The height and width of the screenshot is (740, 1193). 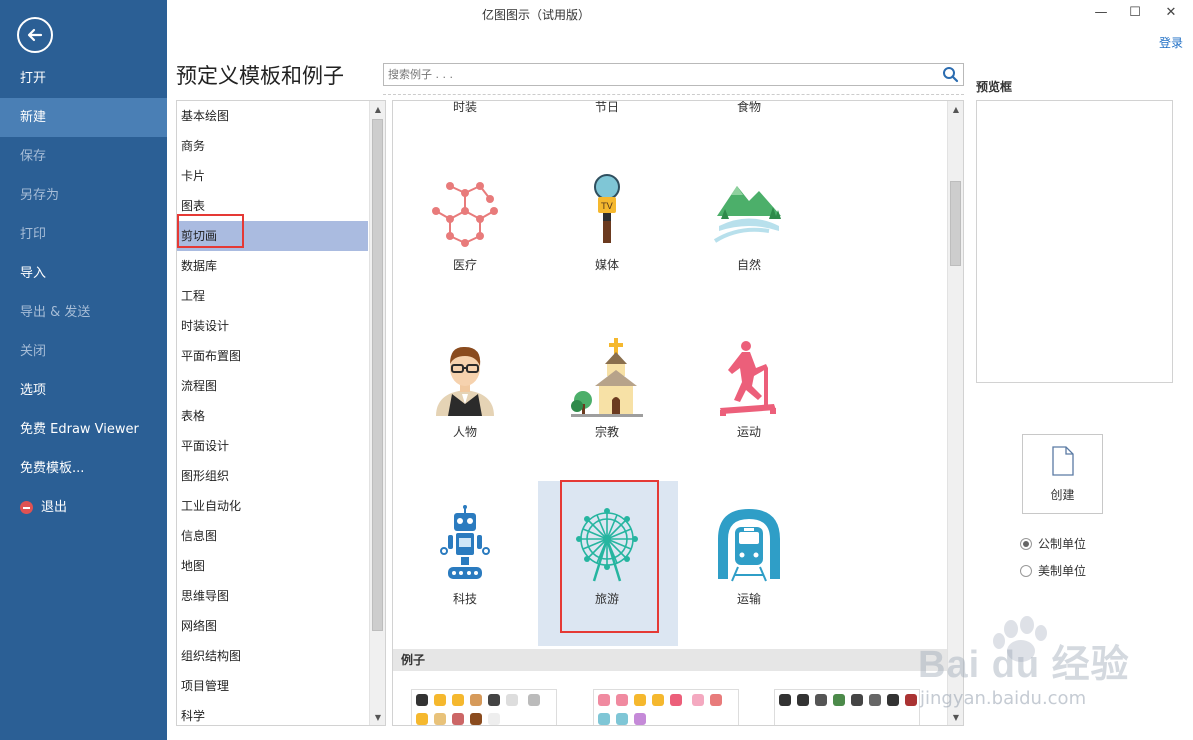 What do you see at coordinates (272, 416) in the screenshot?
I see `category-item: 表格` at bounding box center [272, 416].